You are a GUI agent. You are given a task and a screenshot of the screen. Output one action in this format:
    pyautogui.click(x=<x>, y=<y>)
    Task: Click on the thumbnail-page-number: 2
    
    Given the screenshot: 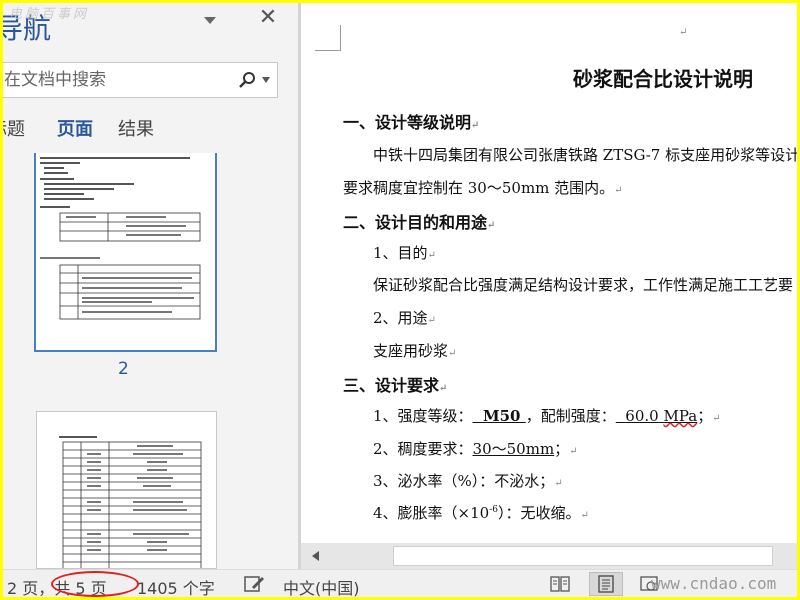 What is the action you would take?
    pyautogui.click(x=123, y=369)
    